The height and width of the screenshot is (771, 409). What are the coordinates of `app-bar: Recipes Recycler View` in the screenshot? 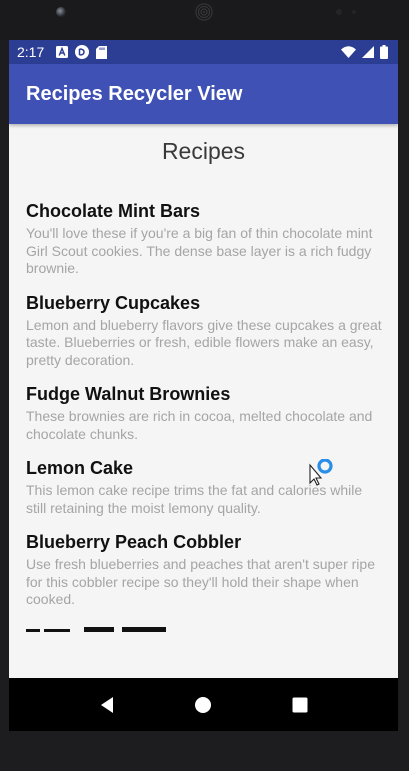 It's located at (203, 94).